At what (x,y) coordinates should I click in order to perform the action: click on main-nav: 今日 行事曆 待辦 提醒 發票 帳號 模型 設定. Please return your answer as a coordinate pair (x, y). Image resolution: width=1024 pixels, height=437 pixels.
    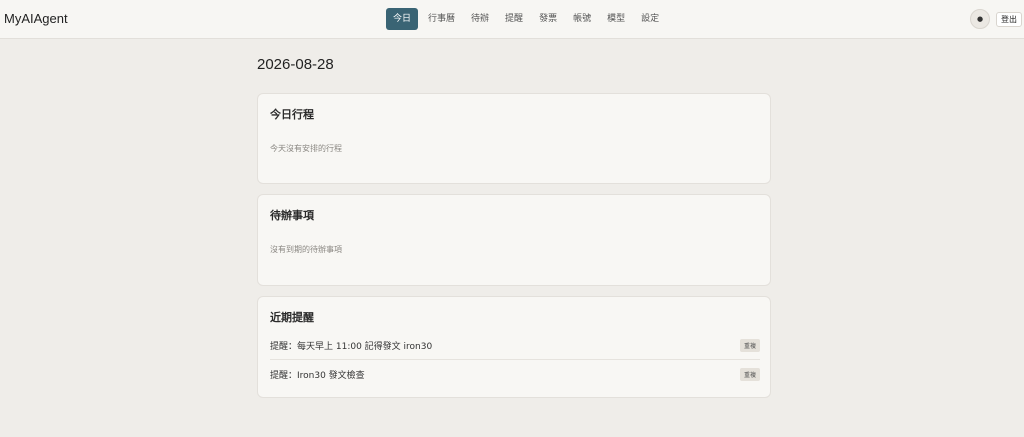
    Looking at the image, I should click on (527, 19).